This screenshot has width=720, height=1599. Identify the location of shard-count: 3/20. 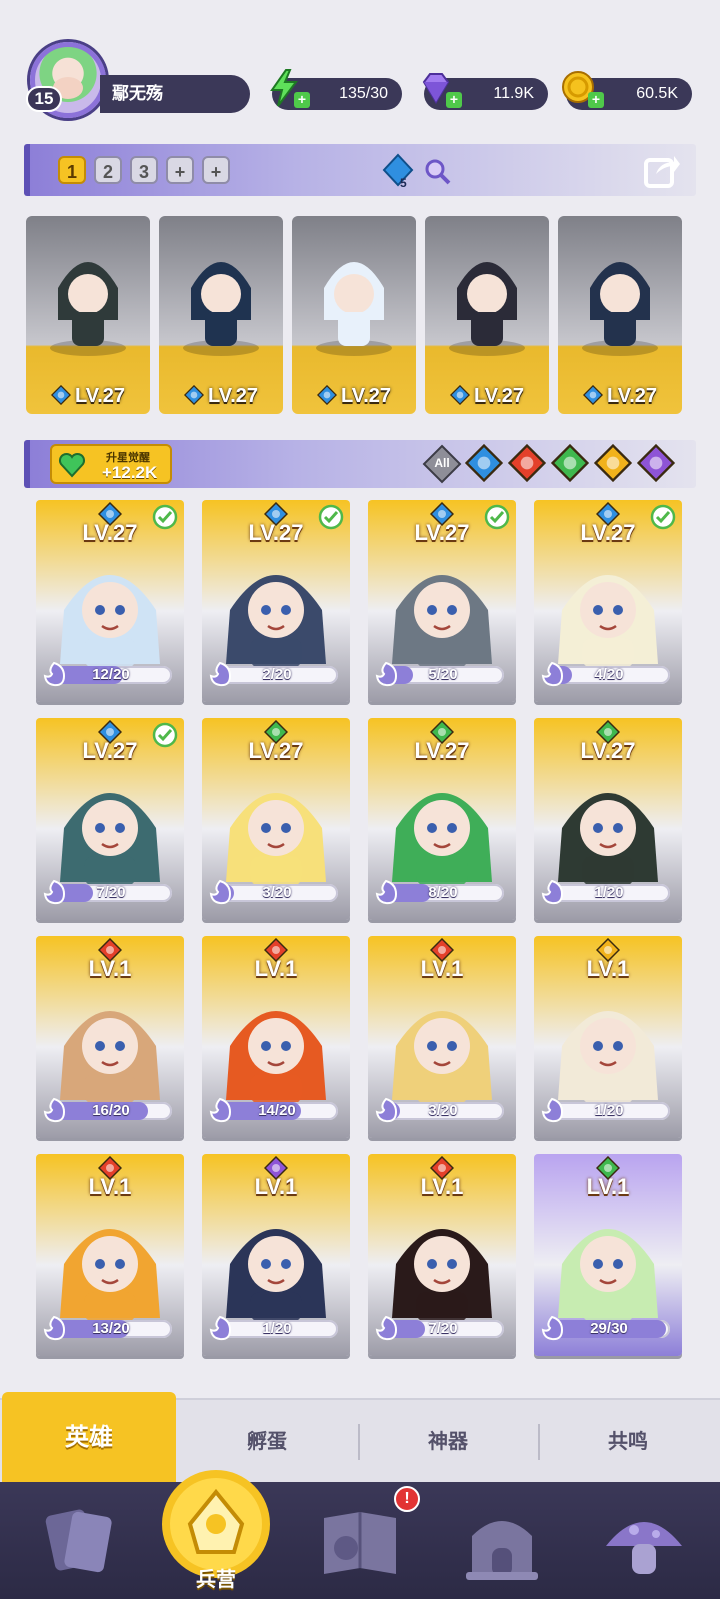
(277, 892).